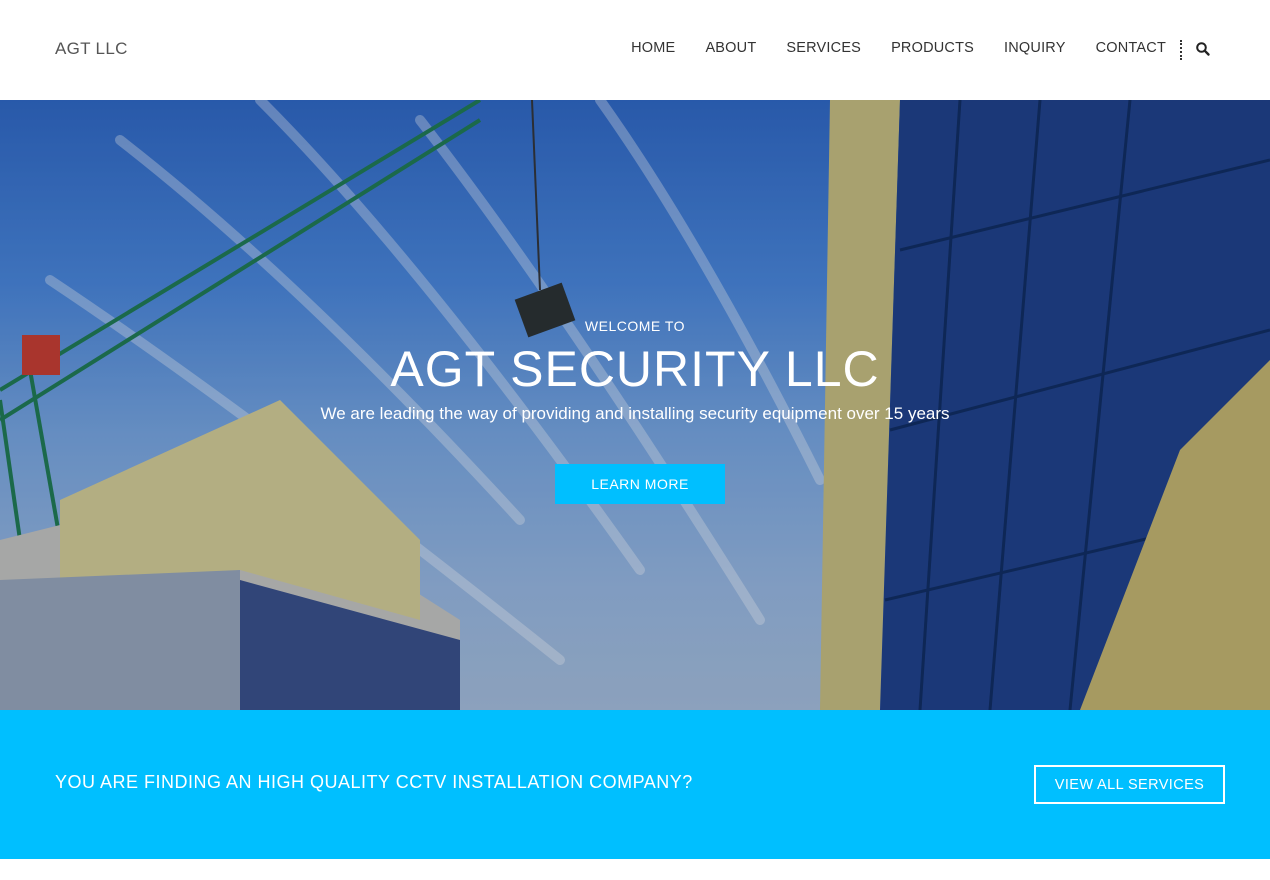 This screenshot has height=880, width=1270. I want to click on nav-about: ABOUT, so click(730, 48).